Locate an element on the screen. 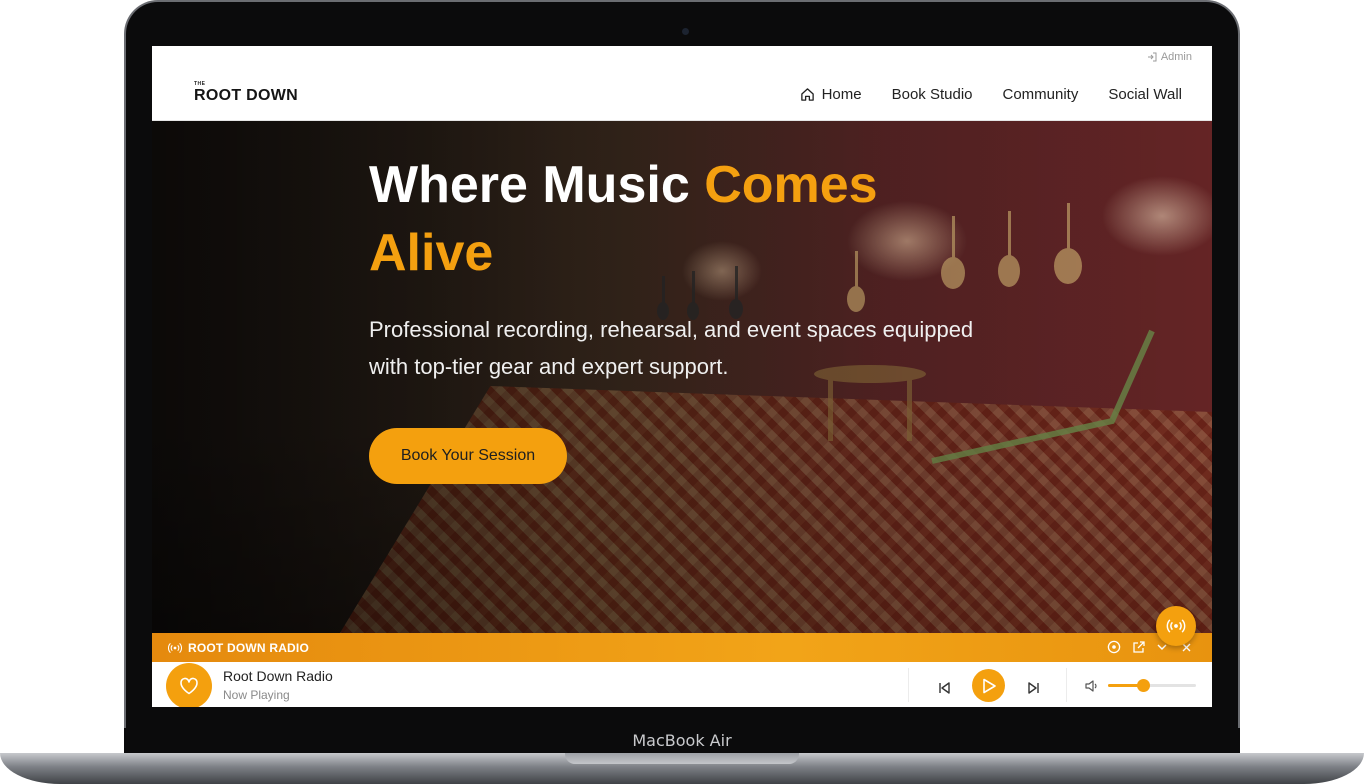  admin-link: Admin is located at coordinates (1169, 57).